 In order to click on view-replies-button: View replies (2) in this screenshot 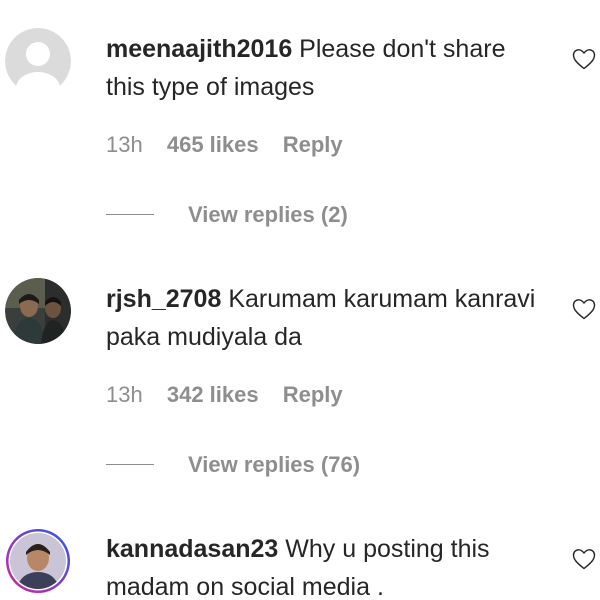, I will do `click(227, 215)`.